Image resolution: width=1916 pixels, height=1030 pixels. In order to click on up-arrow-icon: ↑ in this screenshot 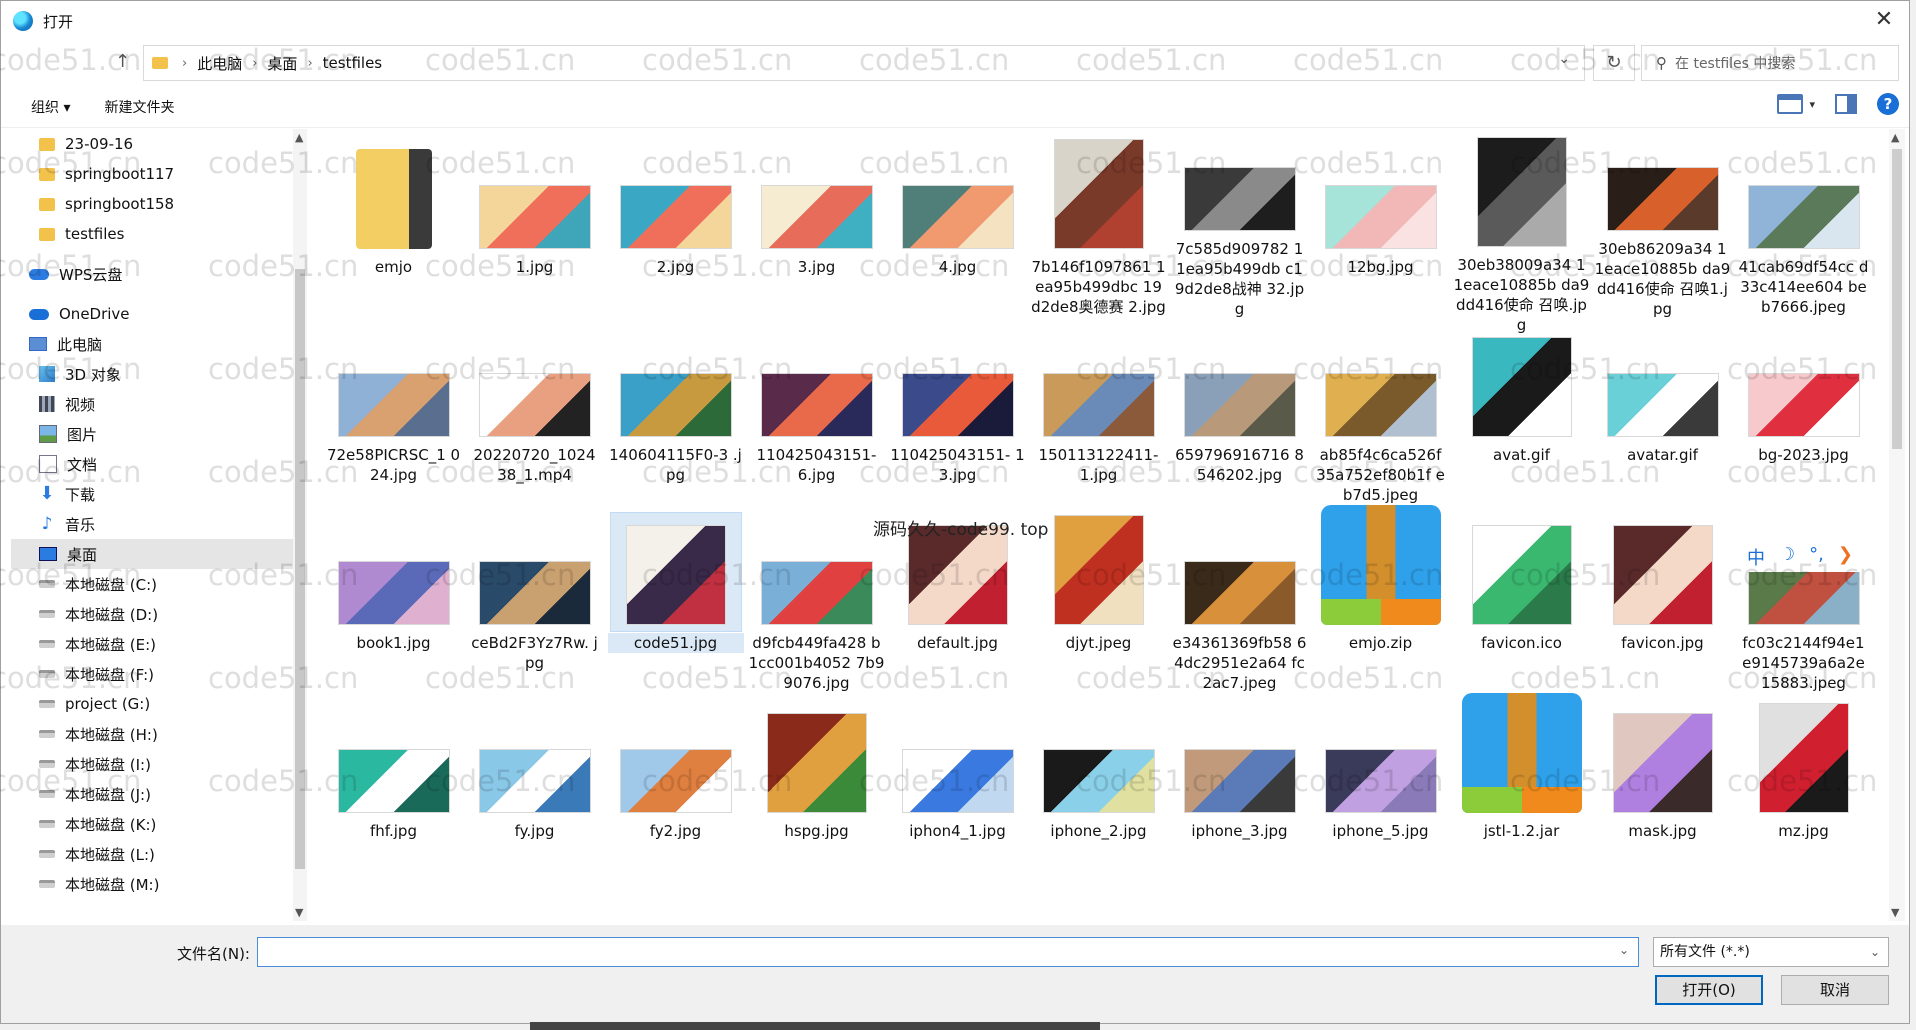, I will do `click(122, 61)`.